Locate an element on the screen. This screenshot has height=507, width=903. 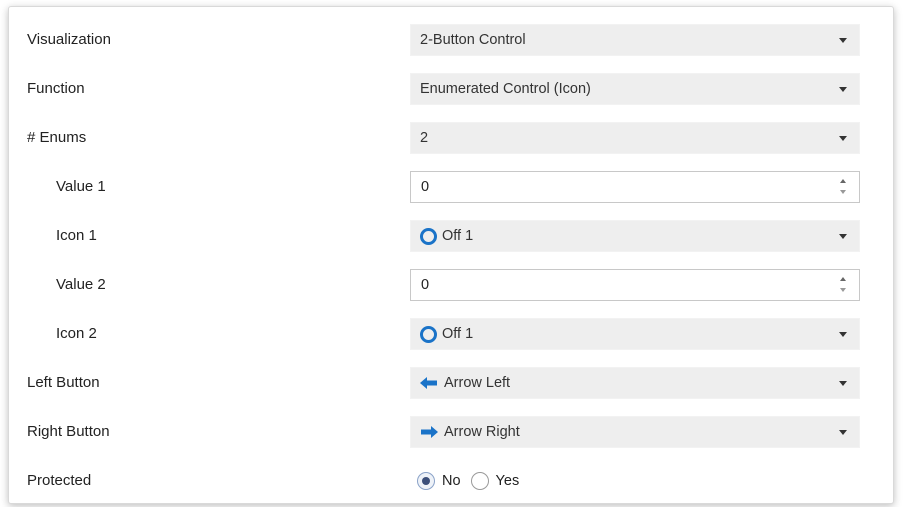
icon-2-dropdown: Off 1 is located at coordinates (635, 334).